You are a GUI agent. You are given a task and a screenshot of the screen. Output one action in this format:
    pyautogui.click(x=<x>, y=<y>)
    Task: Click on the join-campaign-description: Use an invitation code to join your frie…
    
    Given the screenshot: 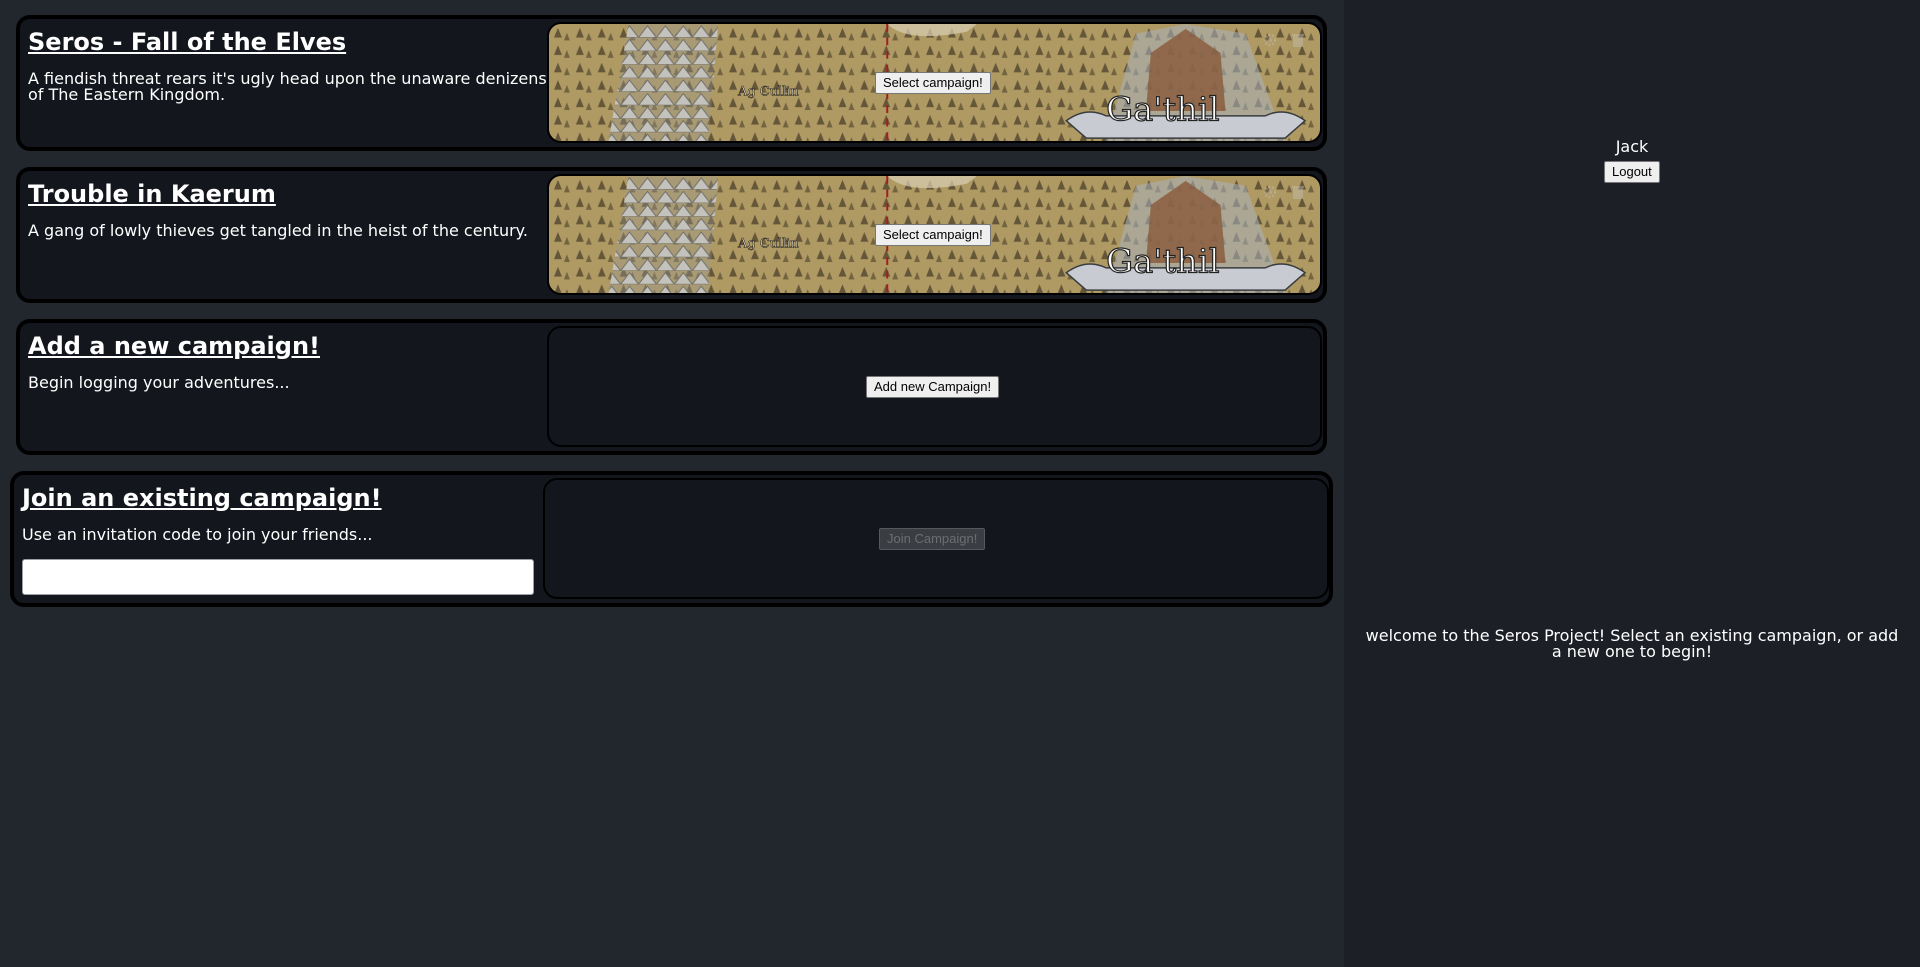 What is the action you would take?
    pyautogui.click(x=197, y=534)
    